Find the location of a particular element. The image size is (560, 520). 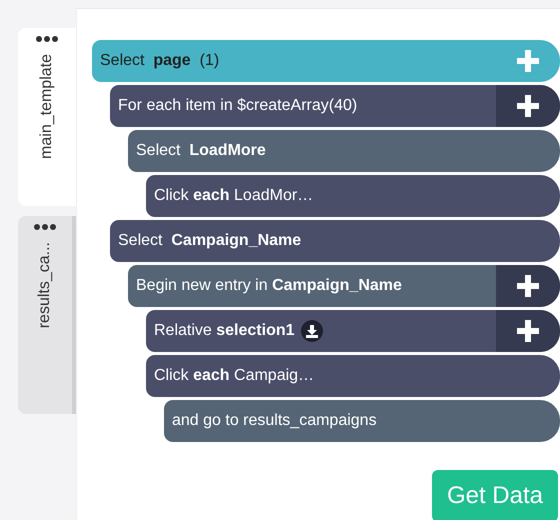

download-icon is located at coordinates (311, 331).